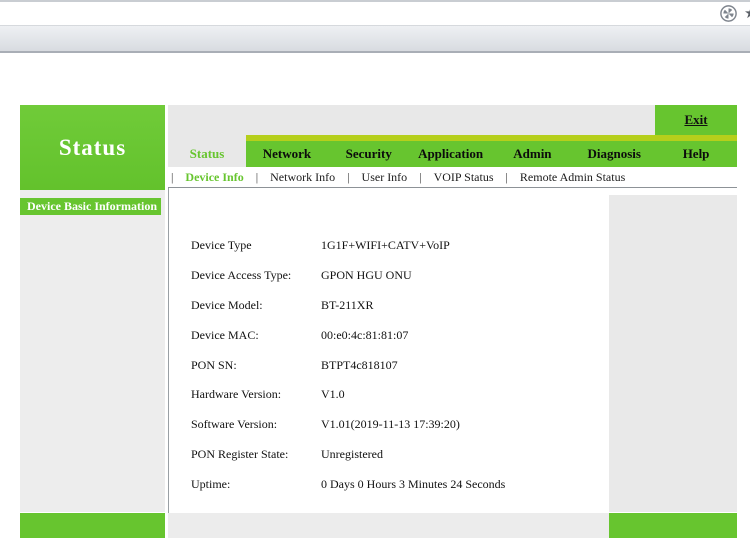 The height and width of the screenshot is (549, 750). I want to click on tab-application: Application, so click(450, 151).